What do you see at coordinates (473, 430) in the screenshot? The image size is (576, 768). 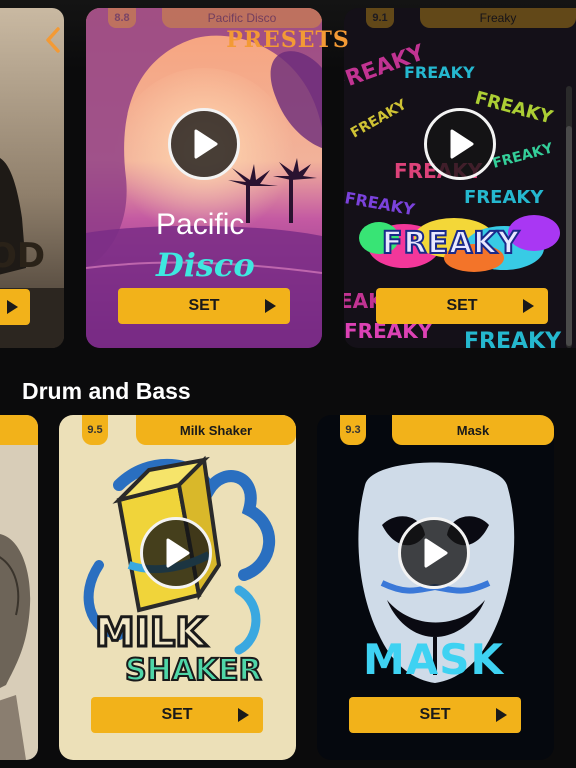 I see `preset-name-tab: Mask` at bounding box center [473, 430].